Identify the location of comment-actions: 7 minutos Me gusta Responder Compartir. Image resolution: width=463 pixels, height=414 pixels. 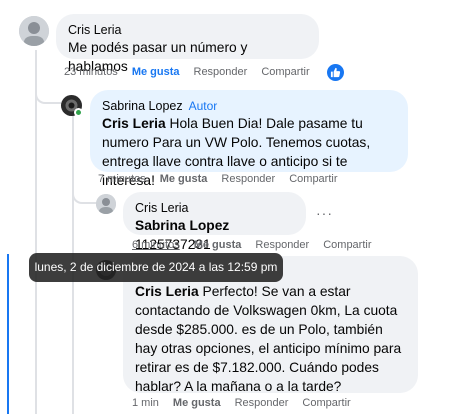
(218, 179).